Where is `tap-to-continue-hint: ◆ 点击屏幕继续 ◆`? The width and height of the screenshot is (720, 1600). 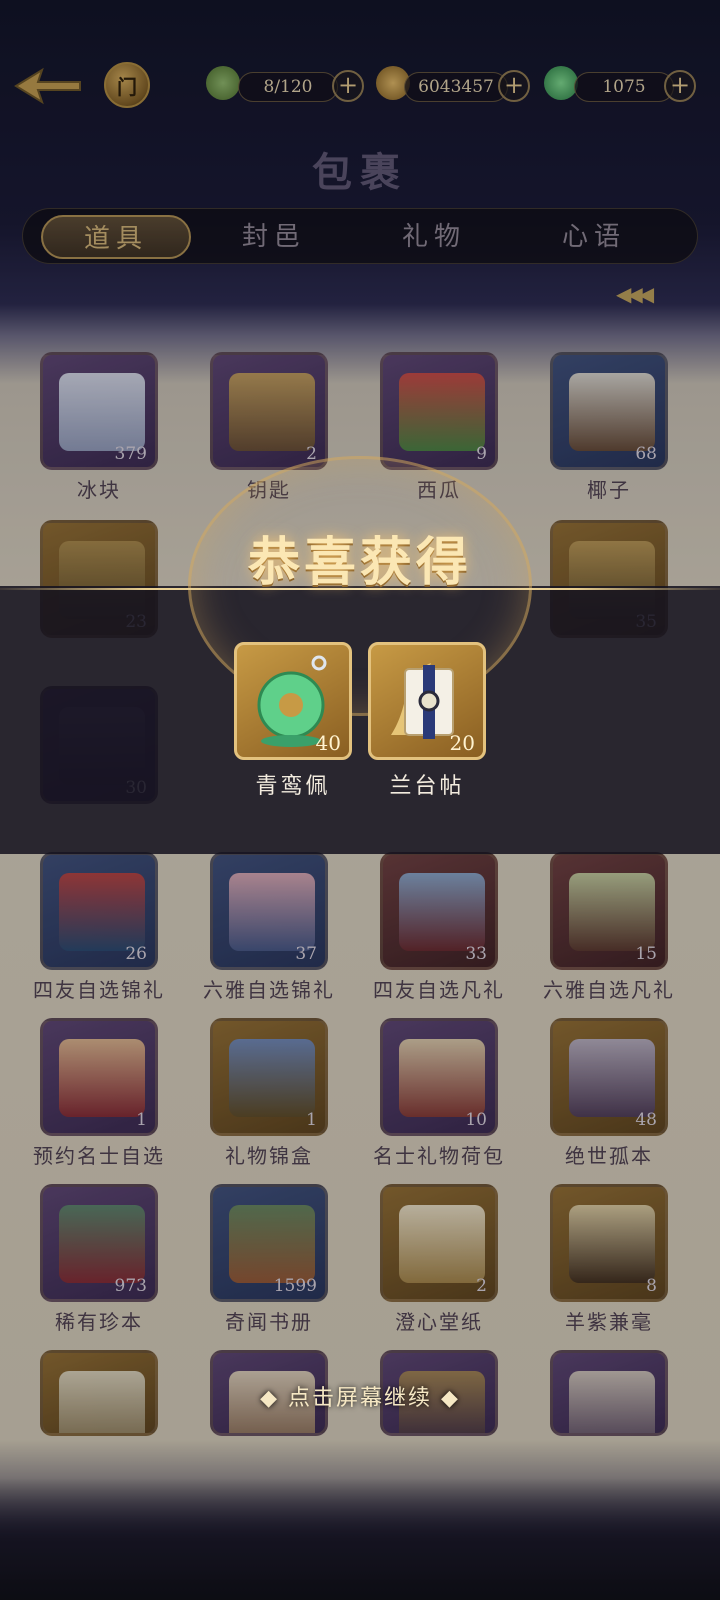 tap-to-continue-hint: ◆ 点击屏幕继续 ◆ is located at coordinates (360, 1396).